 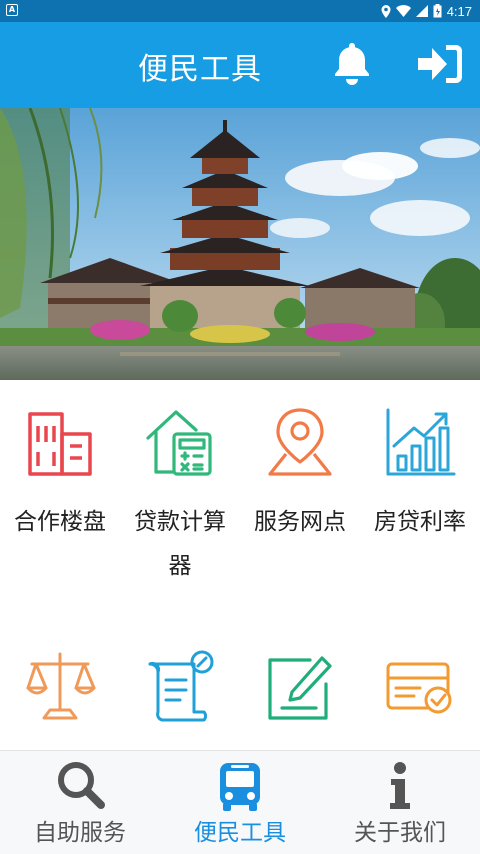 I want to click on status-bar: A 4:17, so click(x=240, y=11).